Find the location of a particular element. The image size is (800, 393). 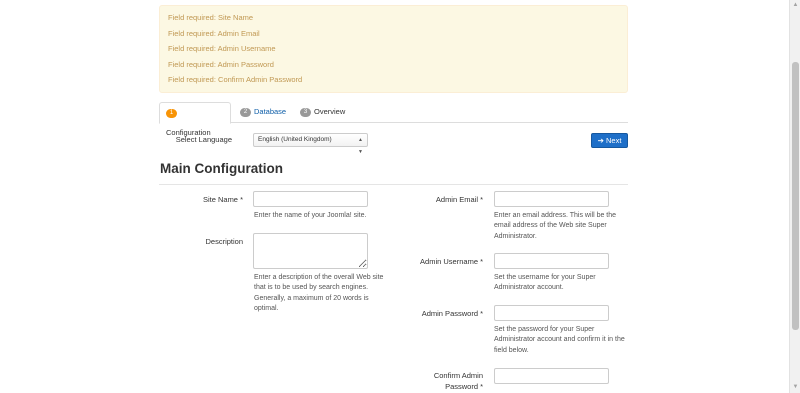

next-button-label: Next is located at coordinates (613, 140).